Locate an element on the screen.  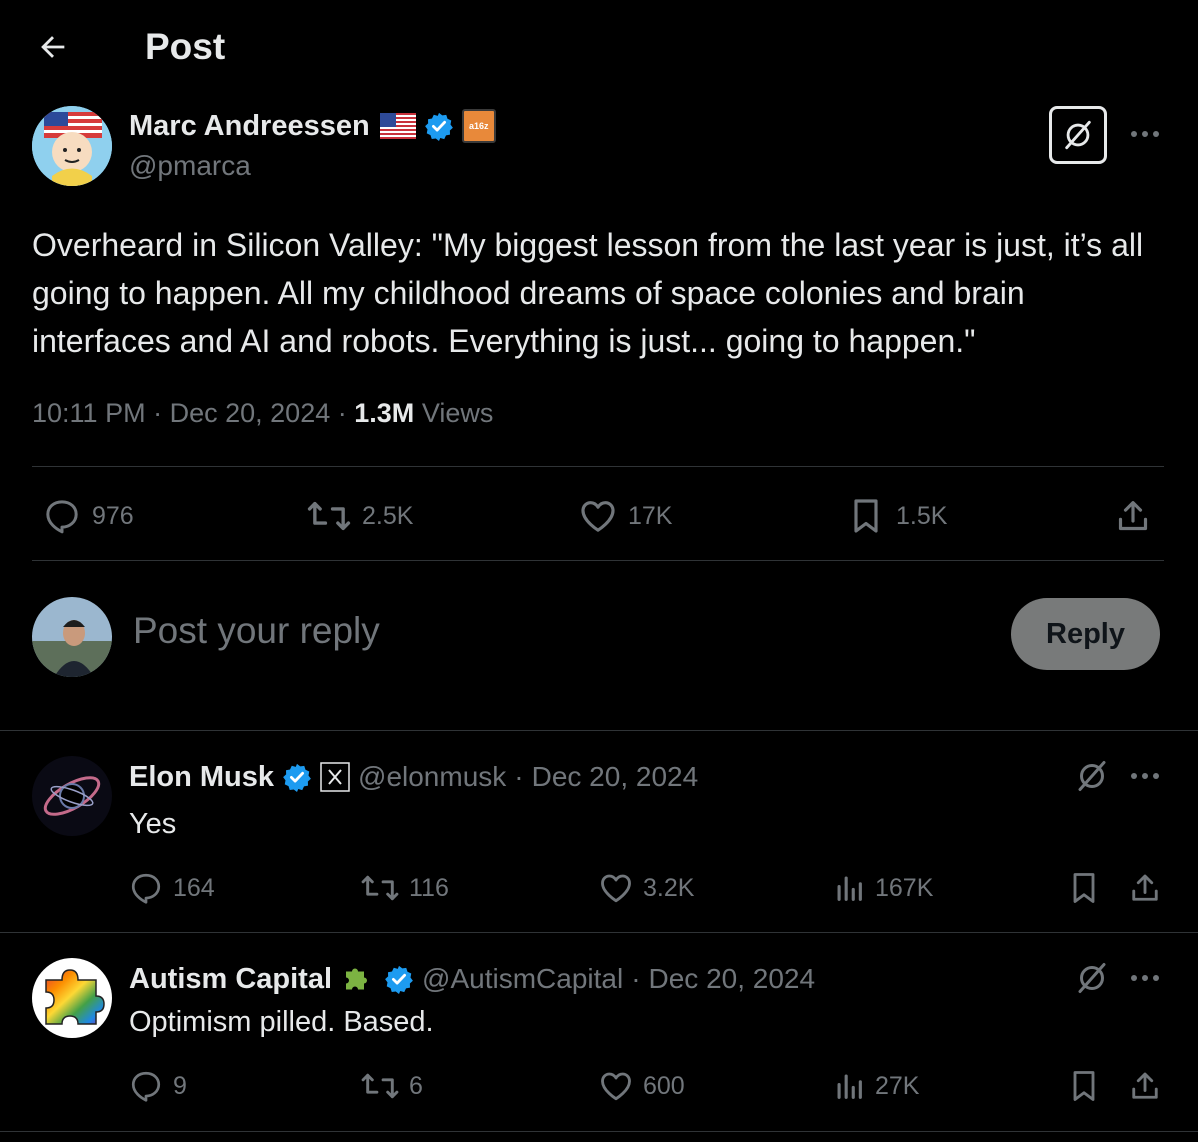
post-time: 10:11 PM is located at coordinates (89, 413).